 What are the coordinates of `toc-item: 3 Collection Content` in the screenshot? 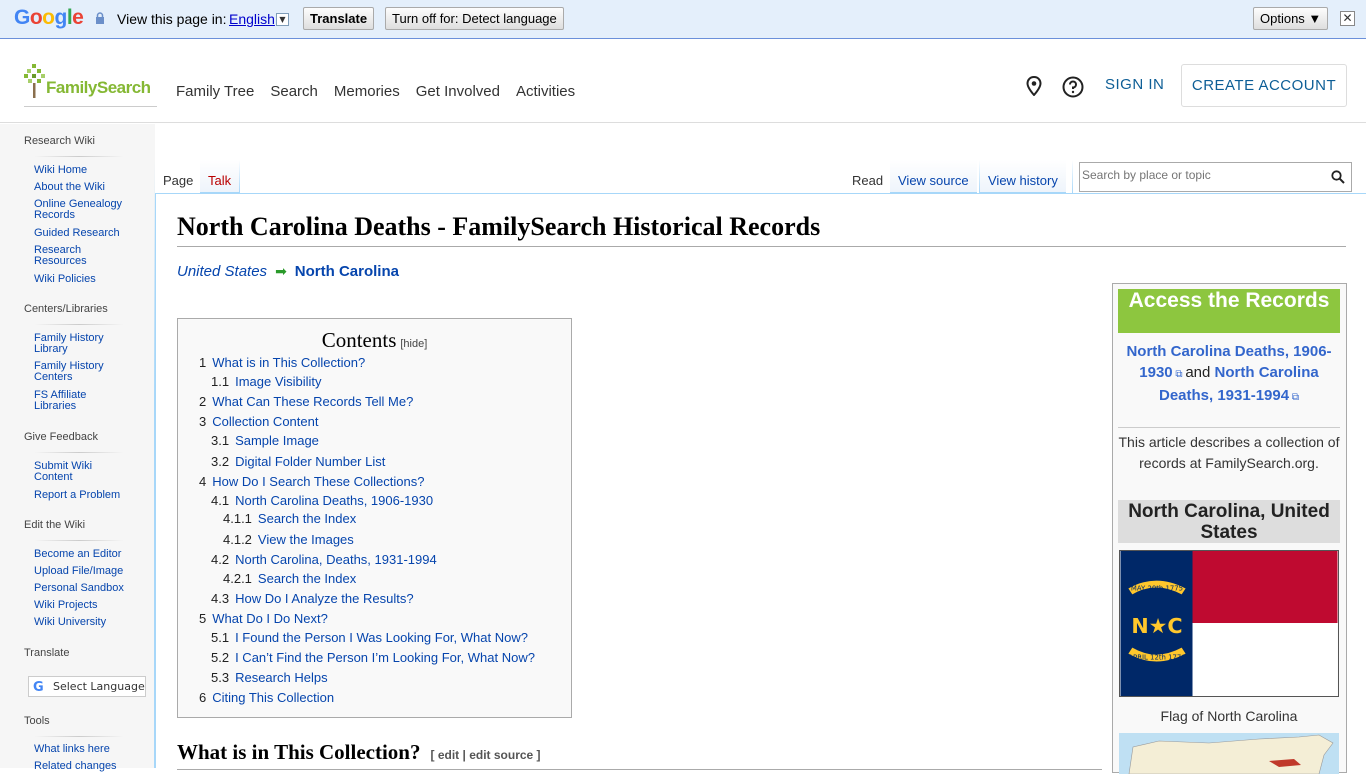 It's located at (258, 421).